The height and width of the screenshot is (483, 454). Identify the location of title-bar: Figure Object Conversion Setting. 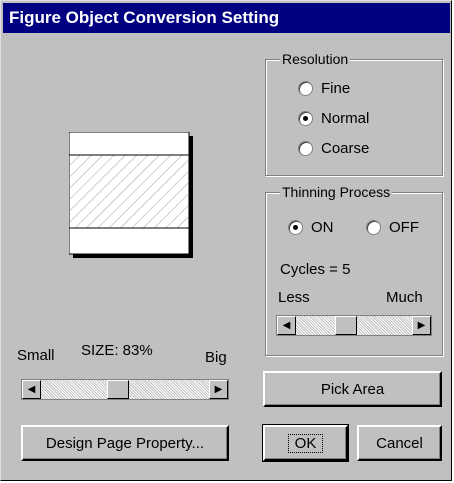
(226, 18).